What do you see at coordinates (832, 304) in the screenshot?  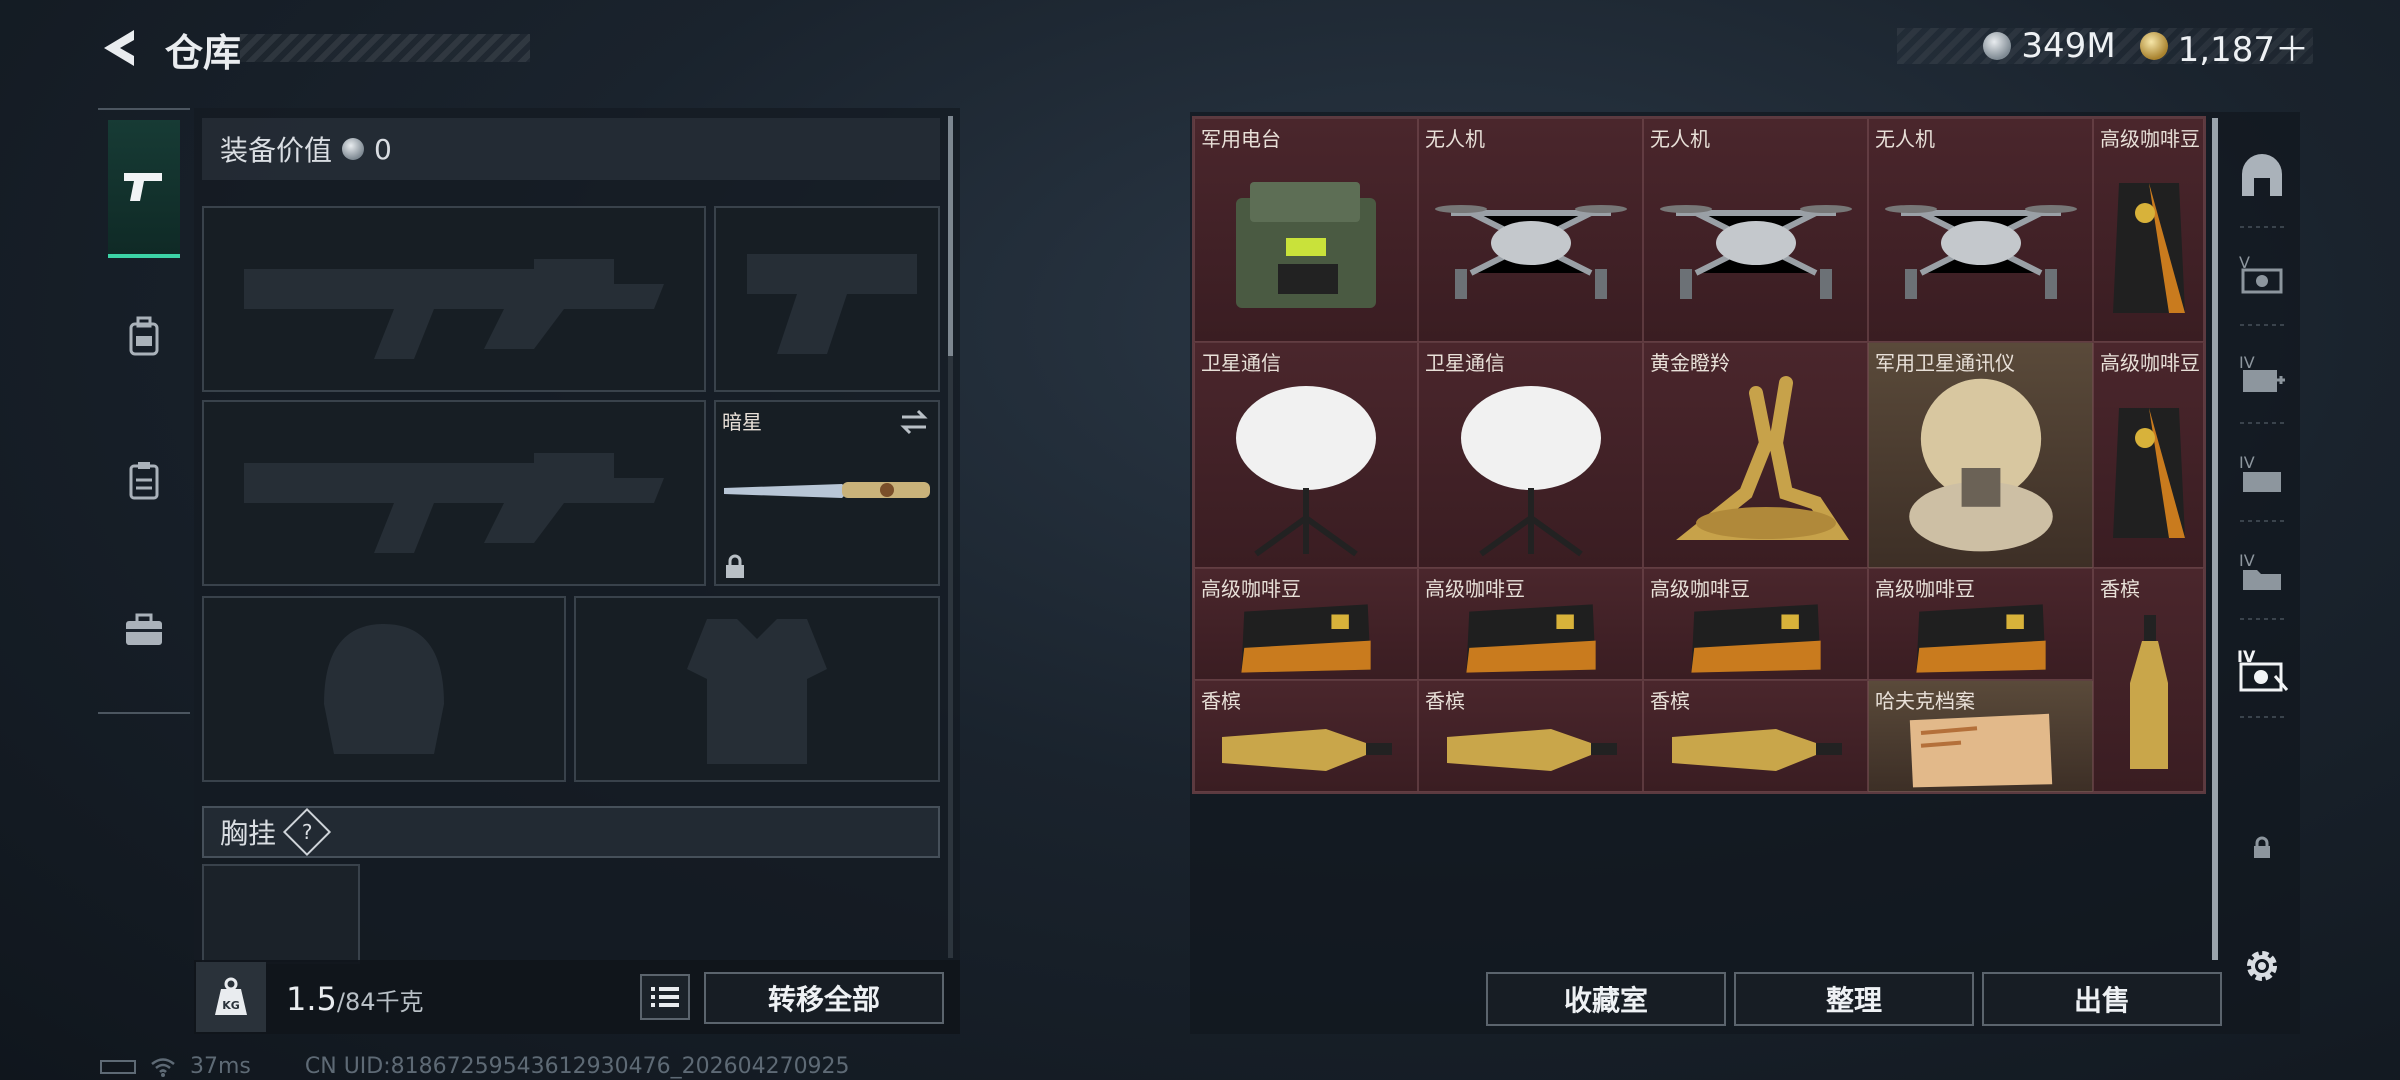 I see `pistol-silhouette-icon` at bounding box center [832, 304].